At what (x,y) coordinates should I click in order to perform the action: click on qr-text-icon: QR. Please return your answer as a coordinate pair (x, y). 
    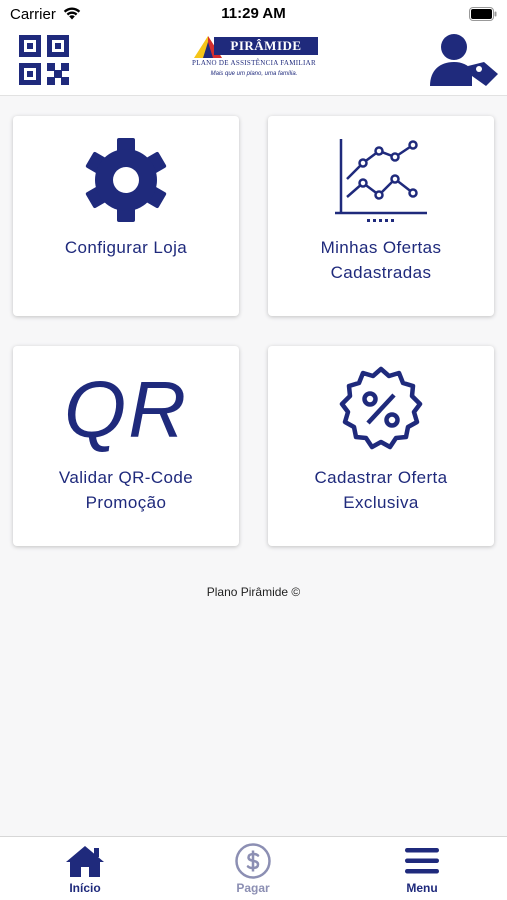
    Looking at the image, I should click on (126, 409).